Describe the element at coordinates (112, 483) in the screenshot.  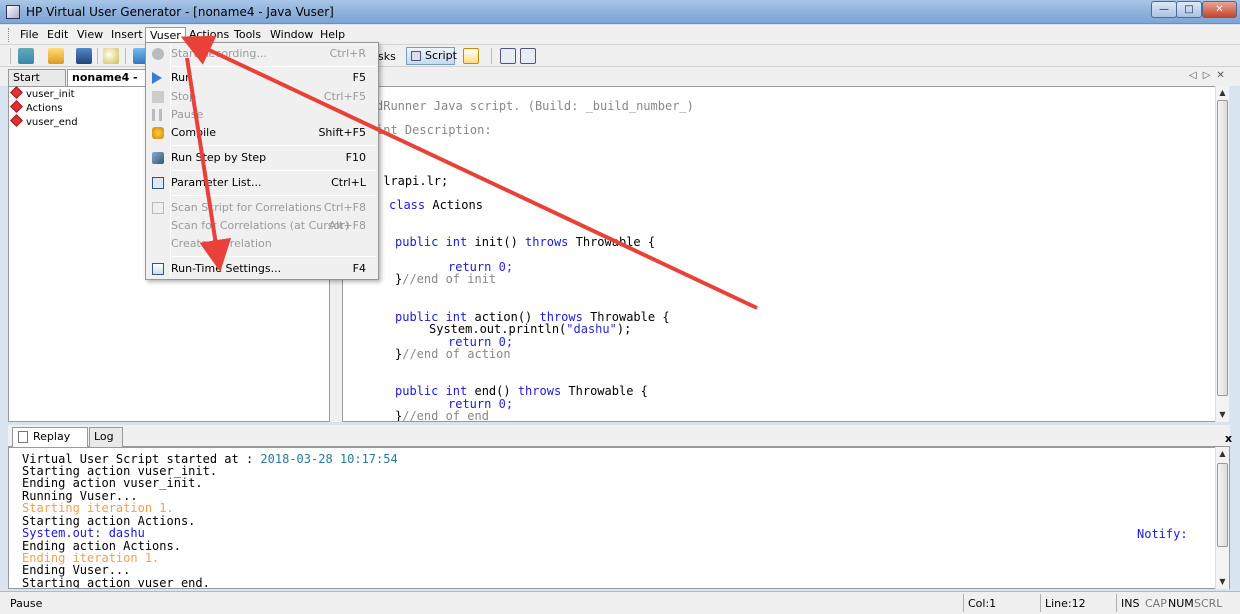
I see `log-line: Ending action vuser_init.` at that location.